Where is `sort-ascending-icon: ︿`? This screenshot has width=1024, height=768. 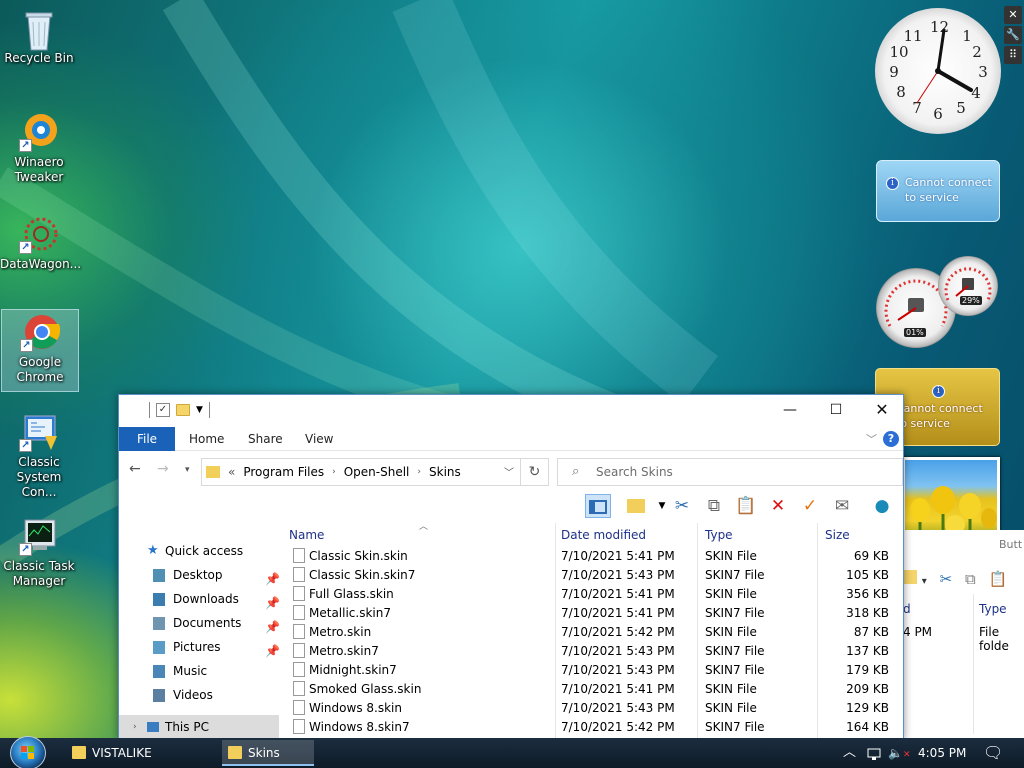
sort-ascending-icon: ︿ is located at coordinates (424, 527).